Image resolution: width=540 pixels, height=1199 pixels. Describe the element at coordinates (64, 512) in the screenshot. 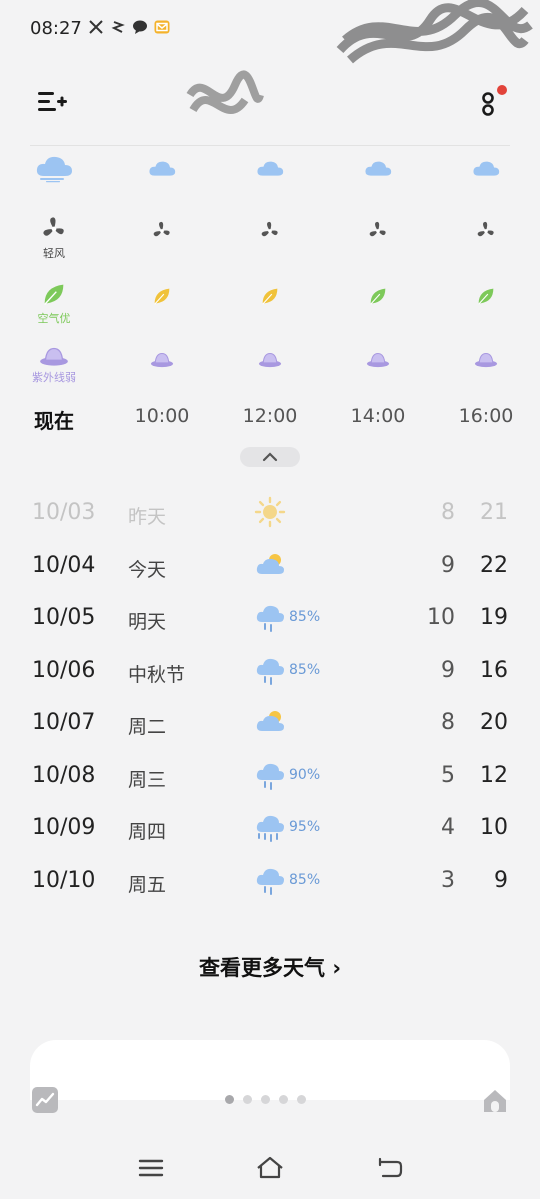

I see `daily-date: 10/03` at that location.